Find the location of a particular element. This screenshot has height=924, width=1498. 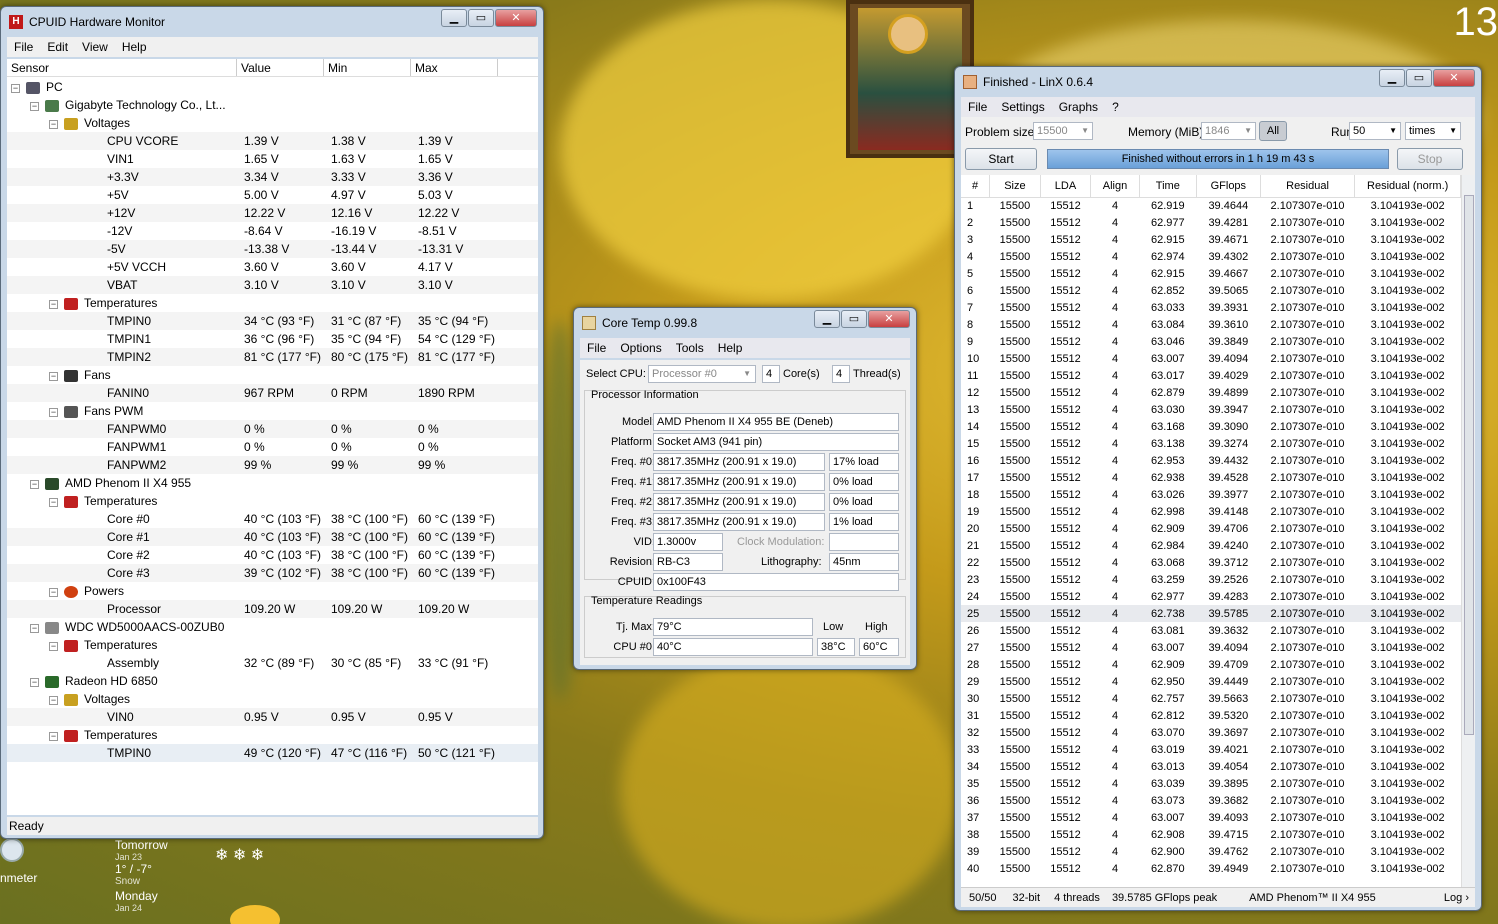

start-button: Start is located at coordinates (1001, 159).